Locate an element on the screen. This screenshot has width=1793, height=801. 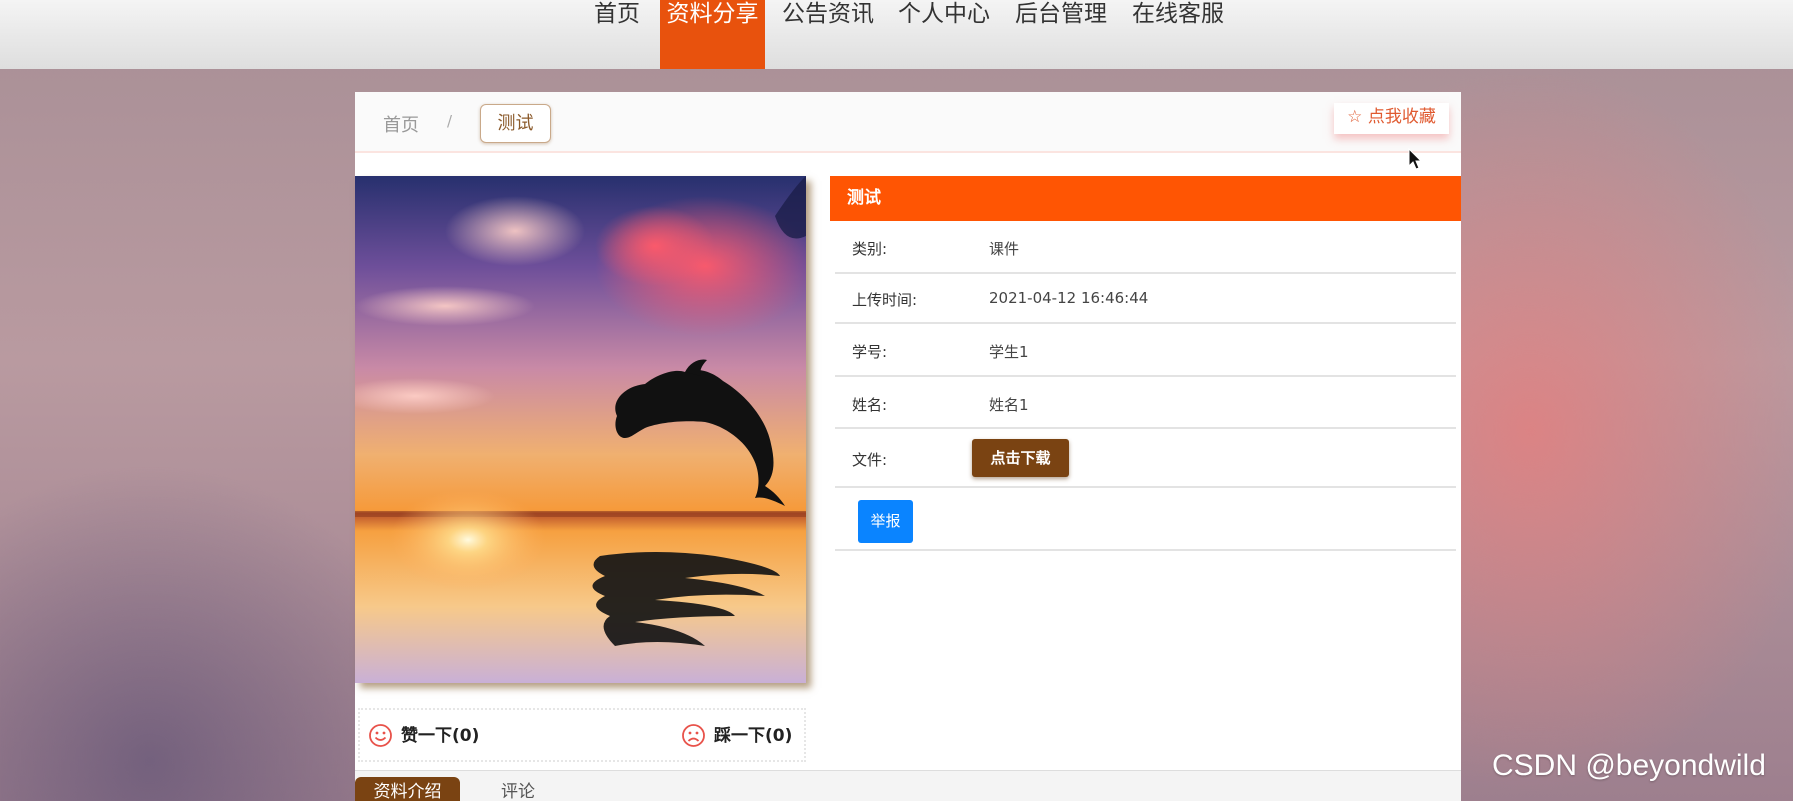
field-label: 上传时间: is located at coordinates (885, 300).